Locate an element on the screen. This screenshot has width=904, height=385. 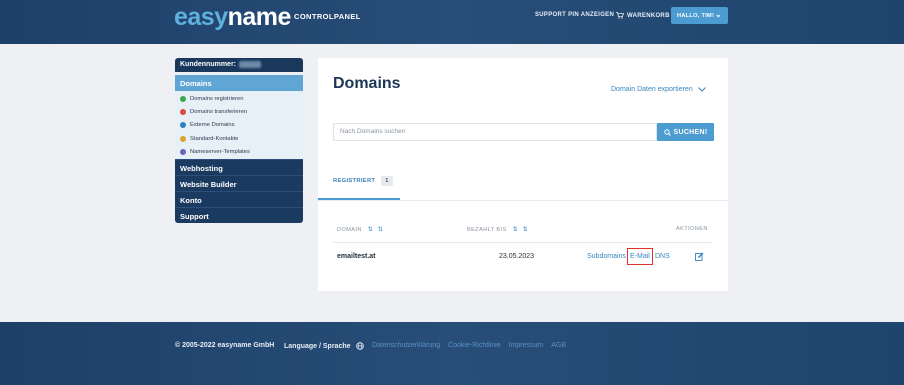
column-header-paid-until: BEZAHLT BIS ⇅ ⇅ is located at coordinates (497, 230).